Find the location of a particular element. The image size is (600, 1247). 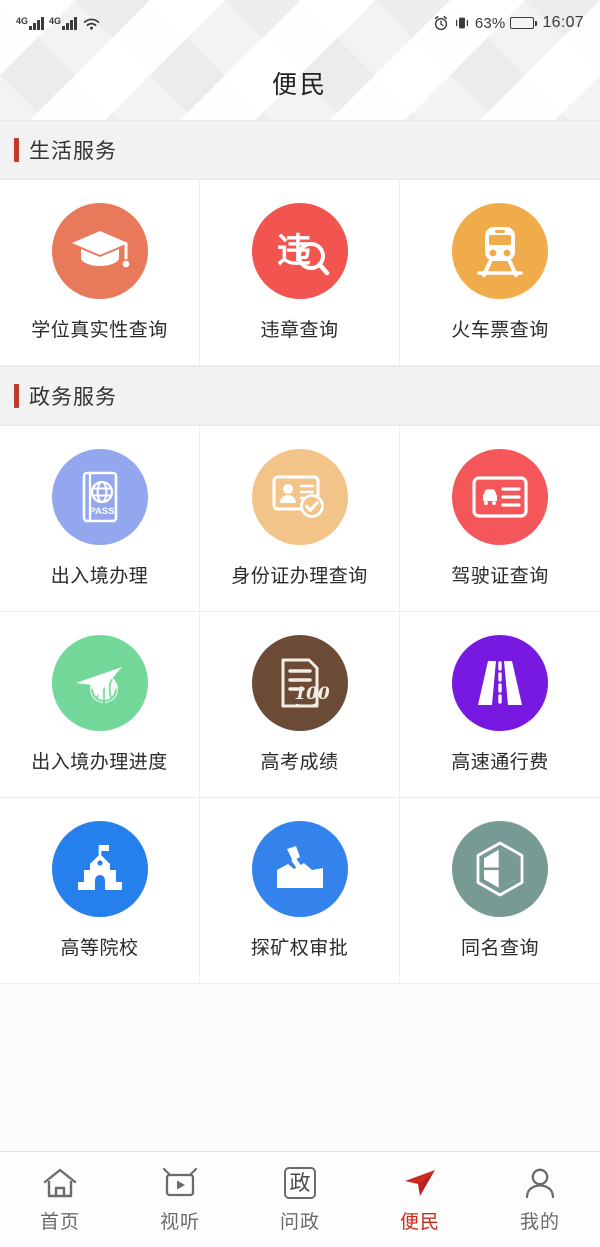

tv-play-icon is located at coordinates (180, 1183).